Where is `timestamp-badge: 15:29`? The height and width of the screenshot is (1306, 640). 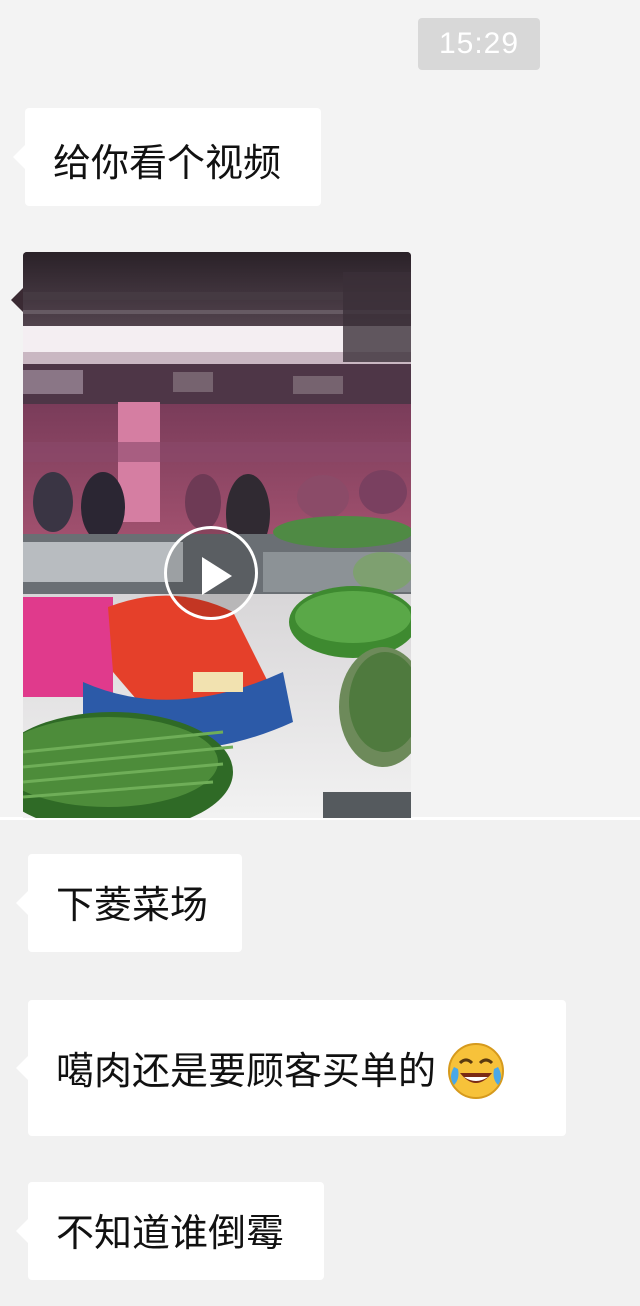
timestamp-badge: 15:29 is located at coordinates (479, 44).